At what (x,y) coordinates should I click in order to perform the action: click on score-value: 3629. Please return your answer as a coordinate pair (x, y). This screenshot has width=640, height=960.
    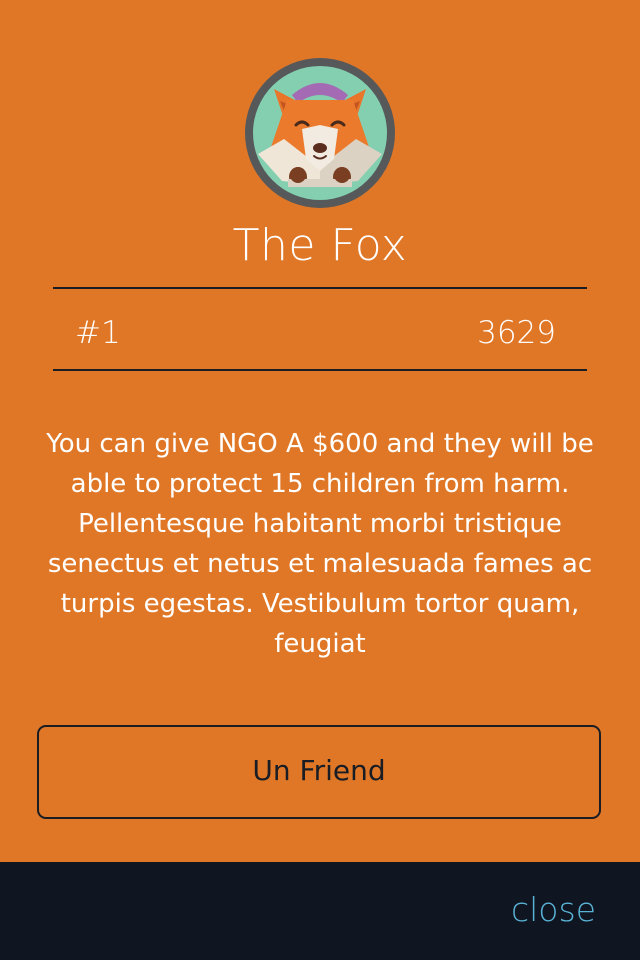
    Looking at the image, I should click on (516, 333).